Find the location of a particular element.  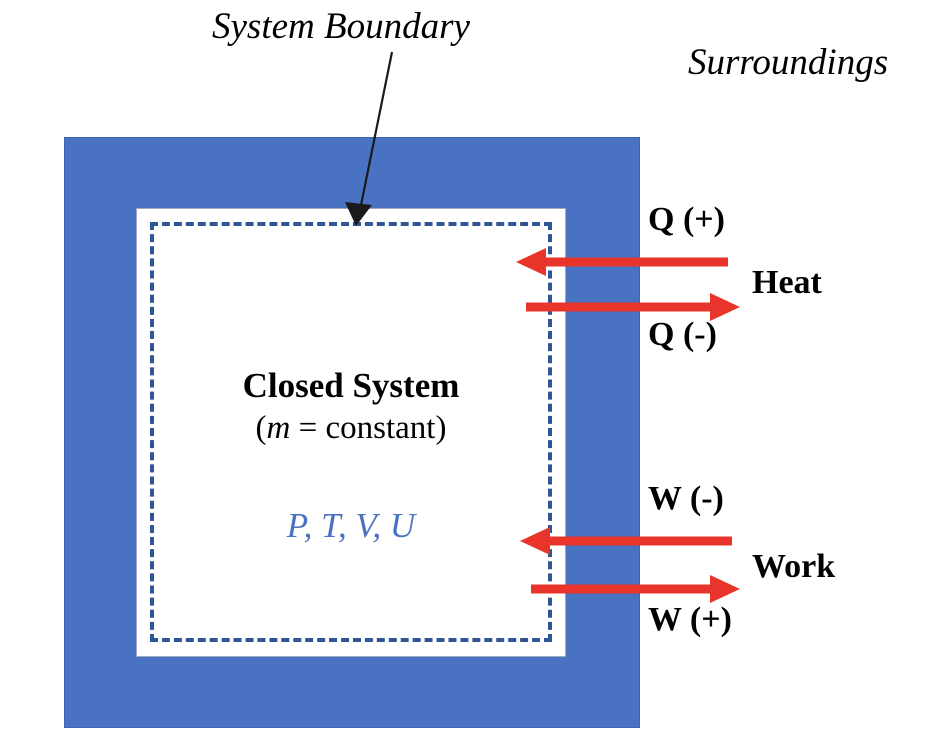

heat-in-label: Q (+) is located at coordinates (686, 219).